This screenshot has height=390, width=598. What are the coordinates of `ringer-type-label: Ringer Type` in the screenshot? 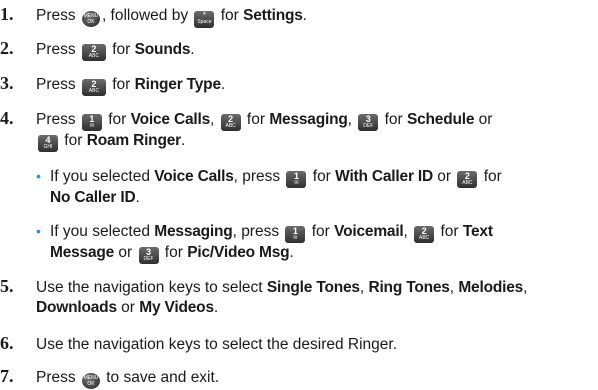 It's located at (177, 84).